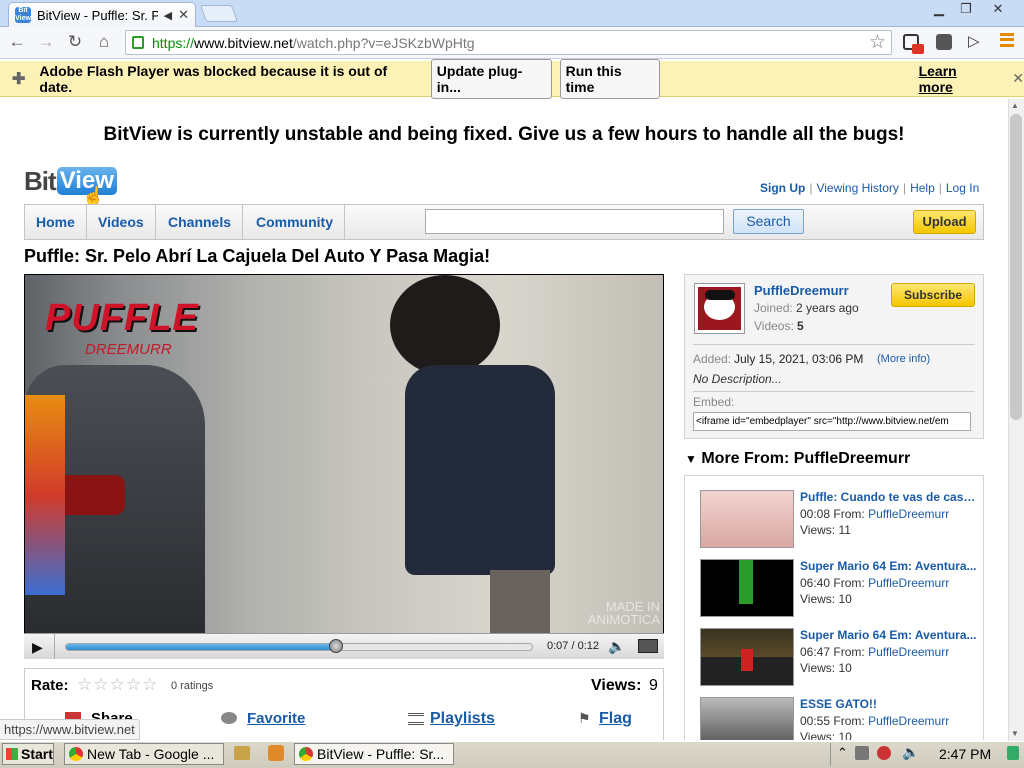 The height and width of the screenshot is (768, 1024). Describe the element at coordinates (28, 754) in the screenshot. I see `start-button: Start` at that location.